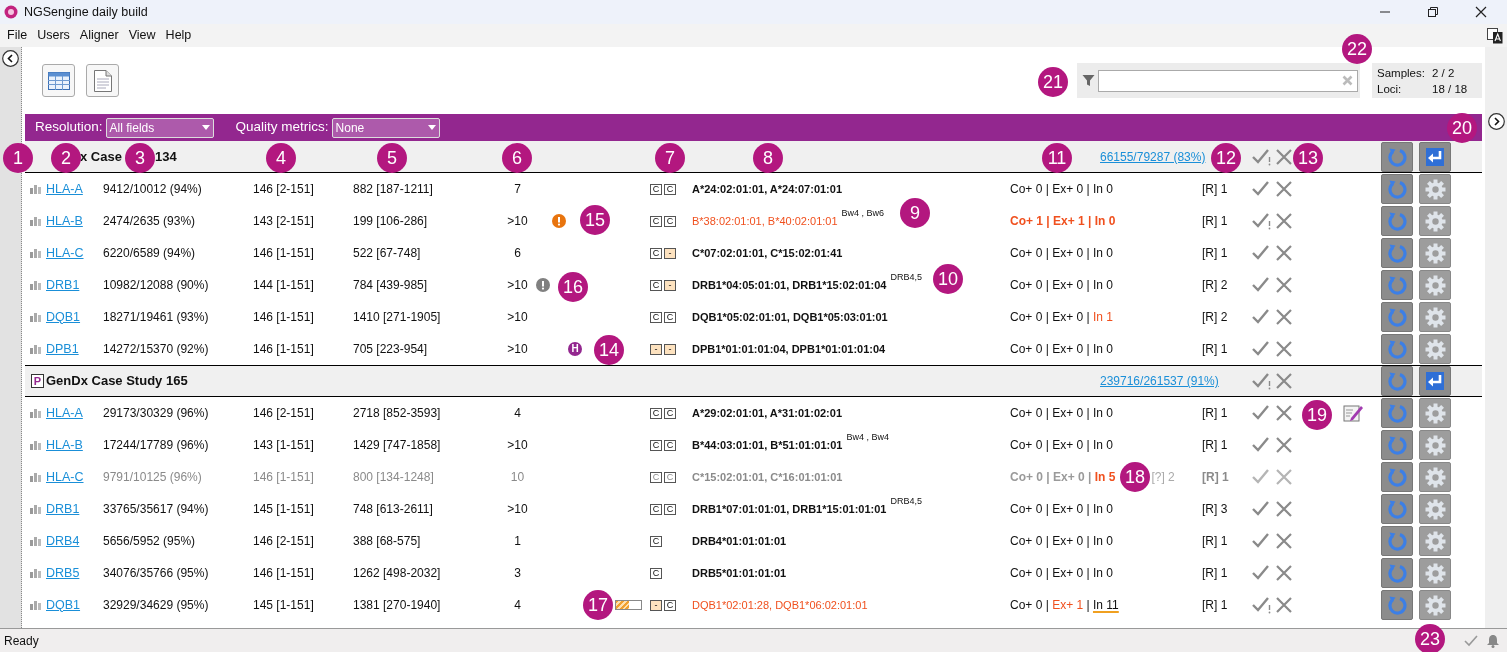 The image size is (1507, 652). I want to click on document-icon, so click(102, 80).